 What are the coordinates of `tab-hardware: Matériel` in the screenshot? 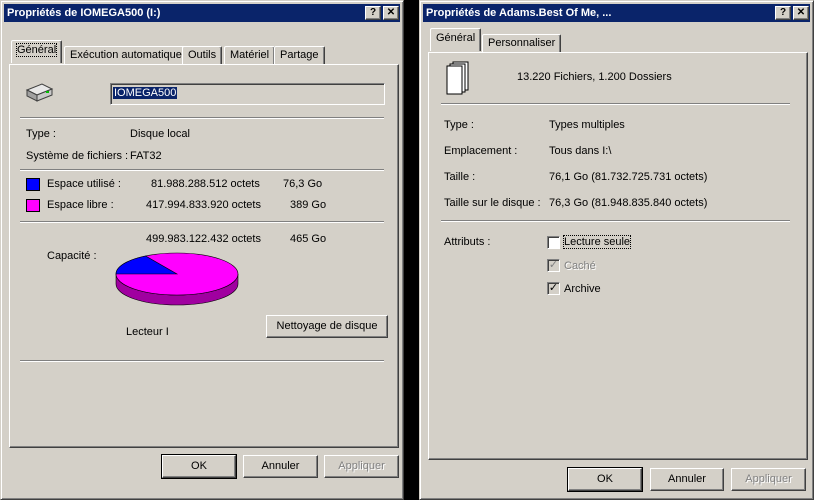 It's located at (250, 55).